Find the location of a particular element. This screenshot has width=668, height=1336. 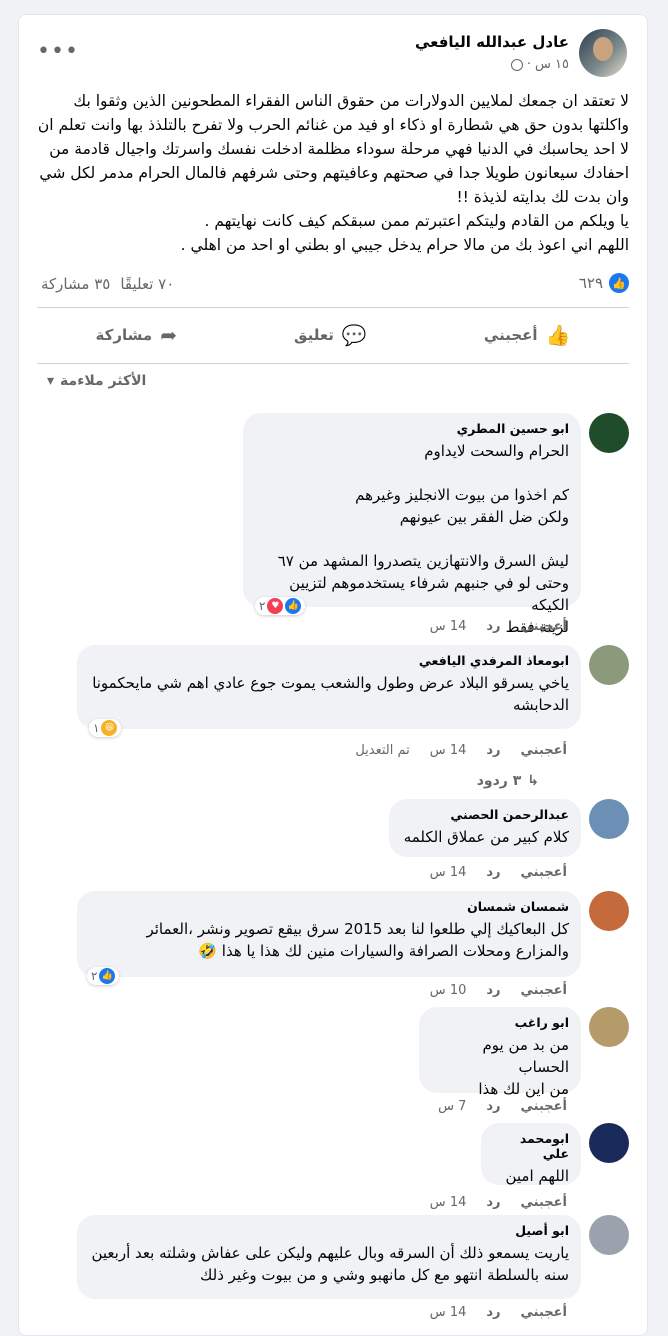

reactions-summary: ٦٢٩ 👍 is located at coordinates (604, 283).